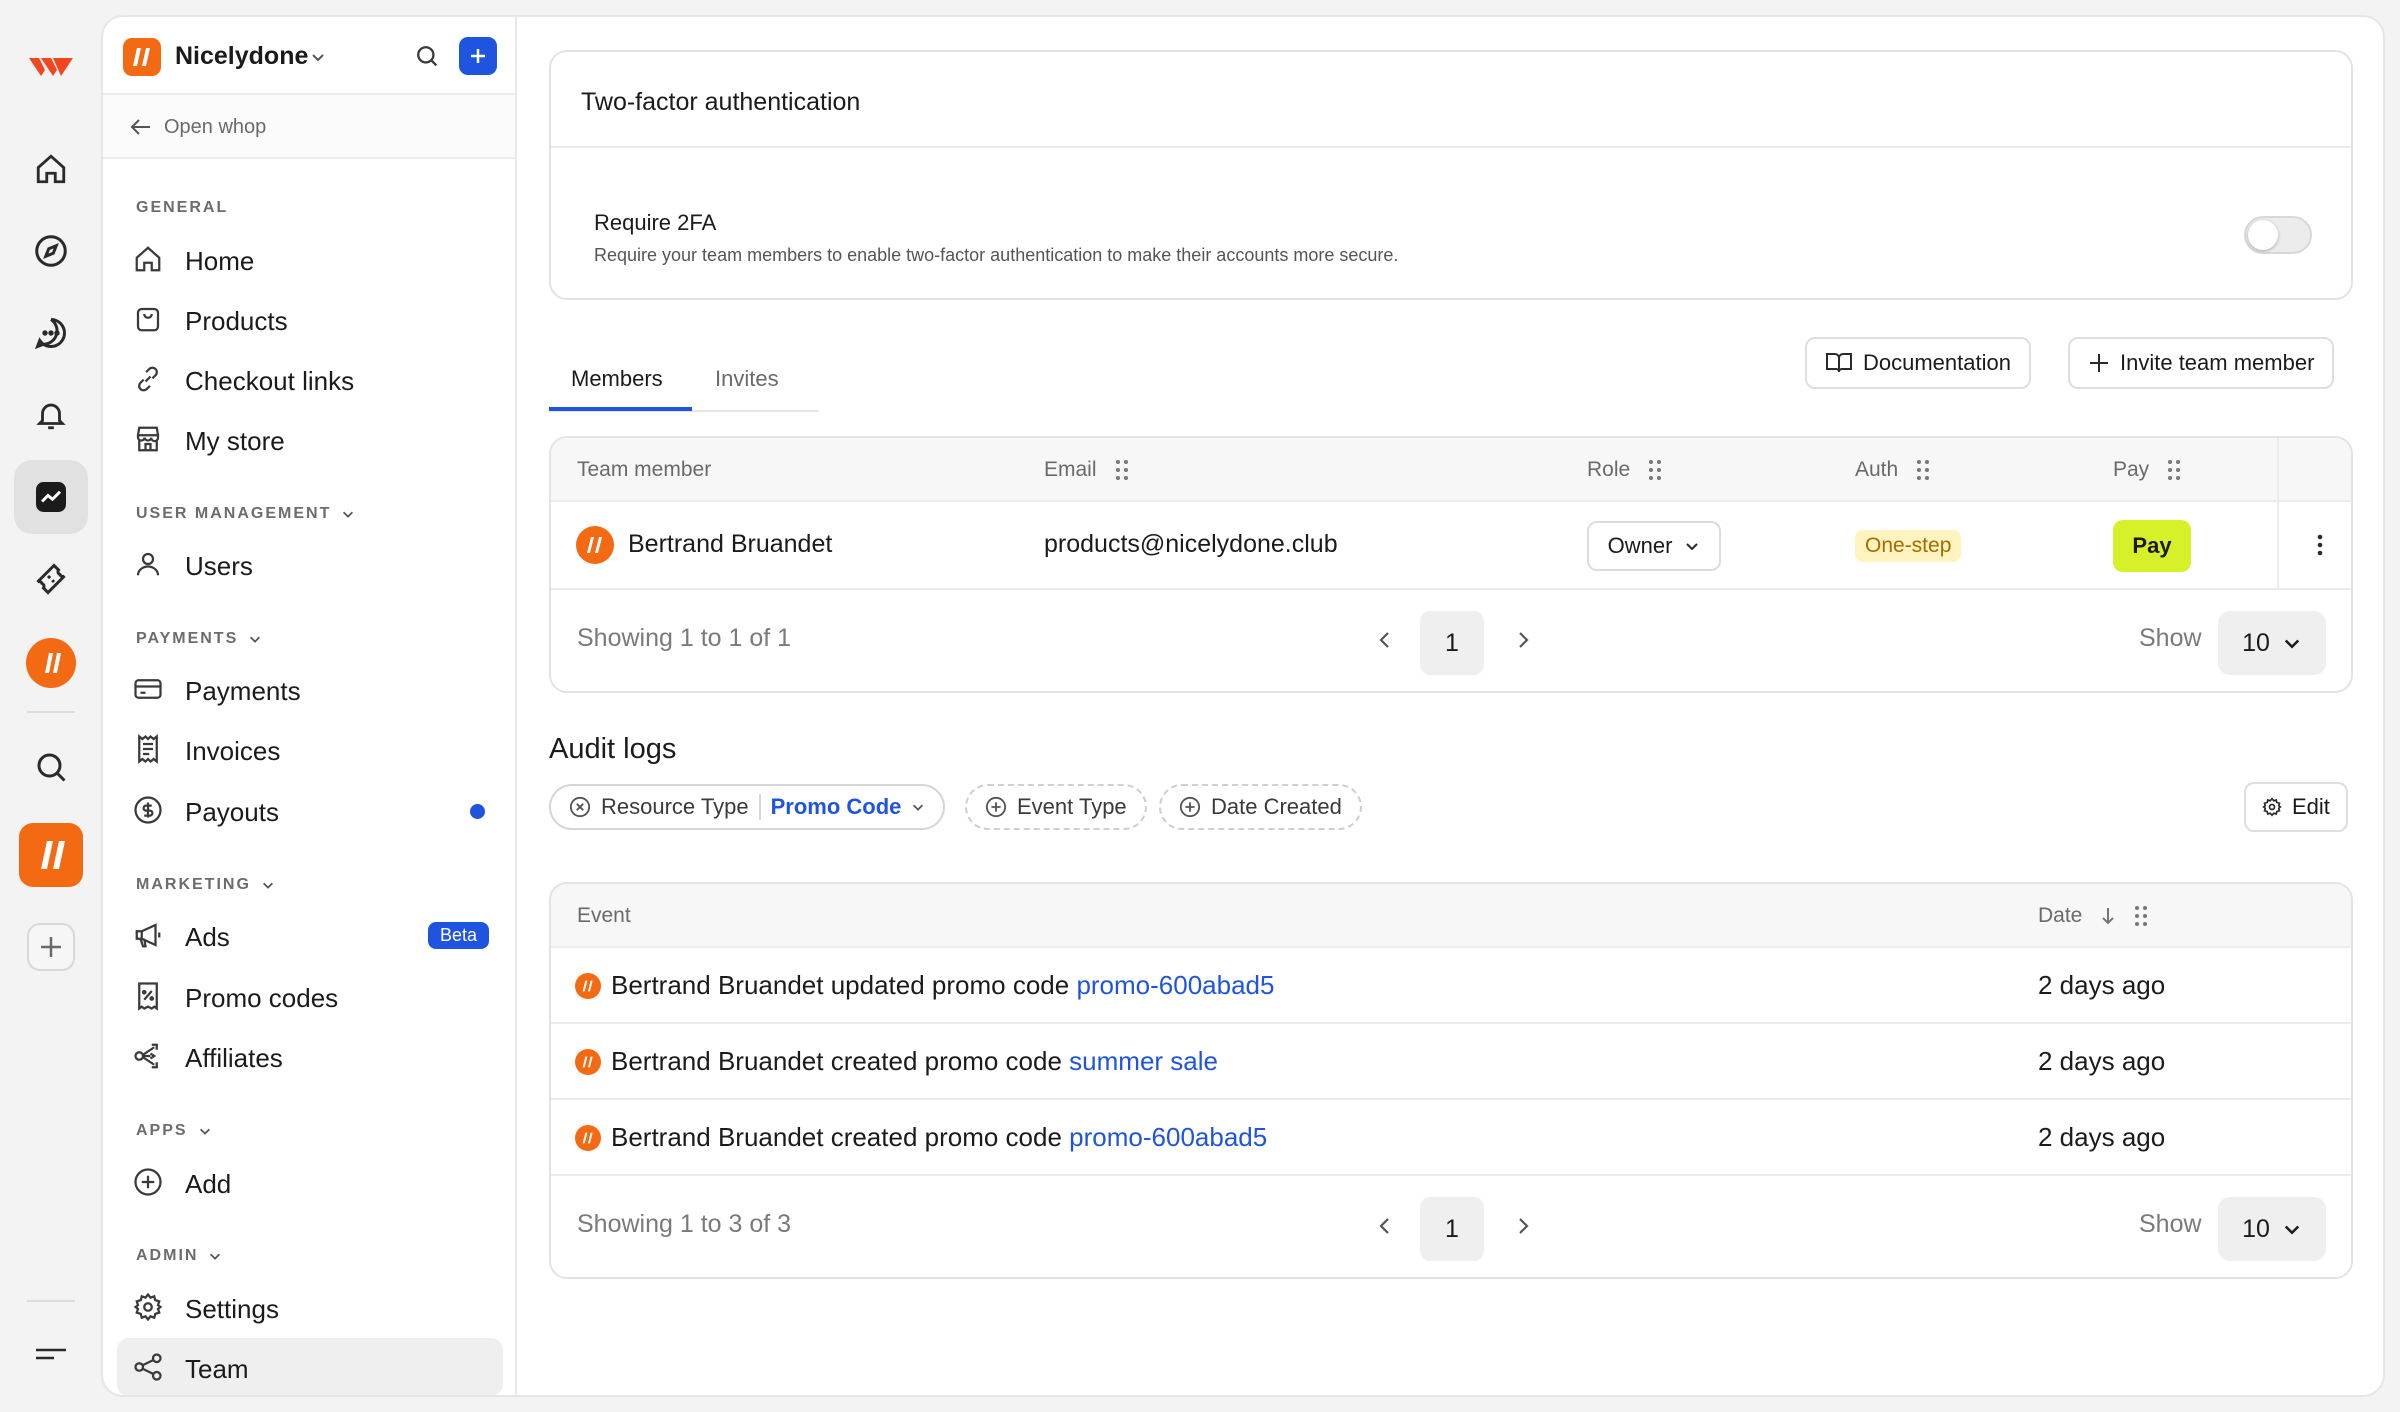 This screenshot has width=2400, height=1412. I want to click on resource-type-filter: Resource Type Promo Code, so click(747, 807).